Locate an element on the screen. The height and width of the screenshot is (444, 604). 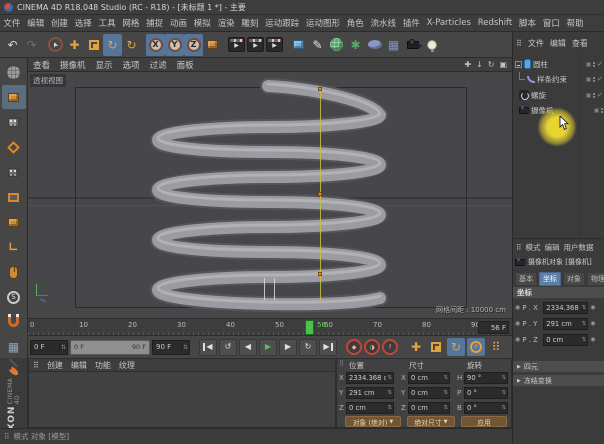
add-light-button is located at coordinates (431, 45).